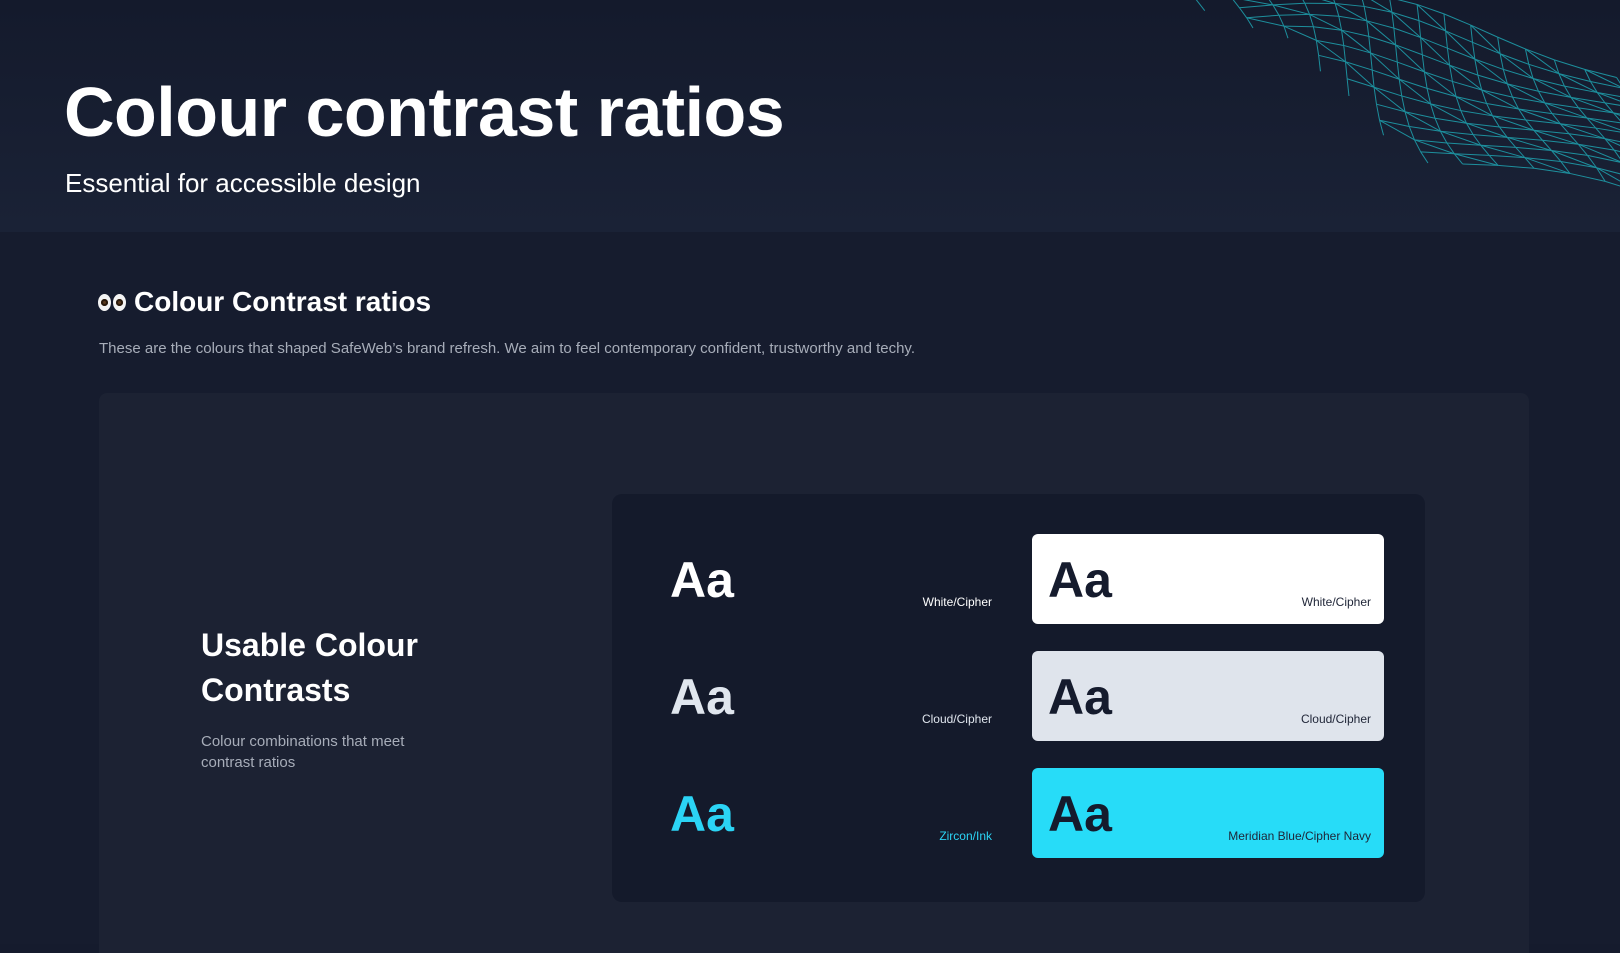 The height and width of the screenshot is (953, 1620). Describe the element at coordinates (1080, 814) in the screenshot. I see `chip-sample: Aa` at that location.